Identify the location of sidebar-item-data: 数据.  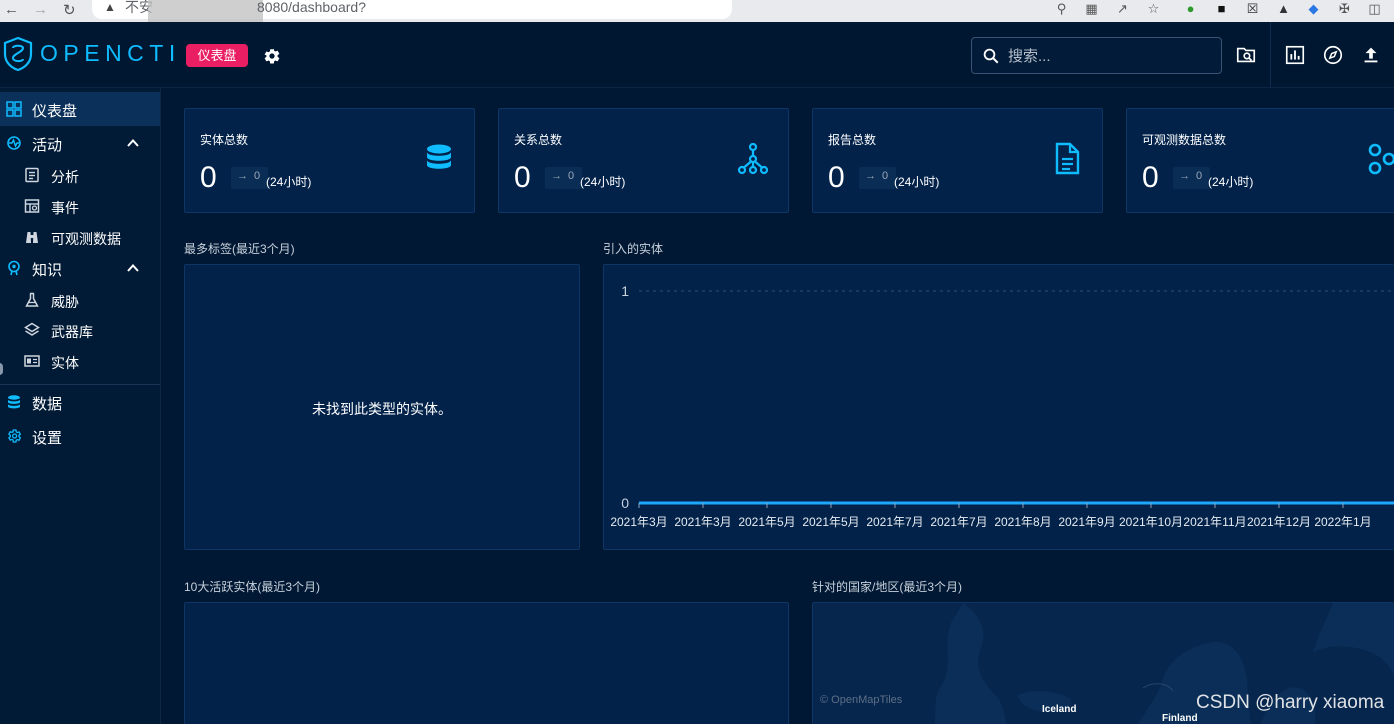
(80, 402).